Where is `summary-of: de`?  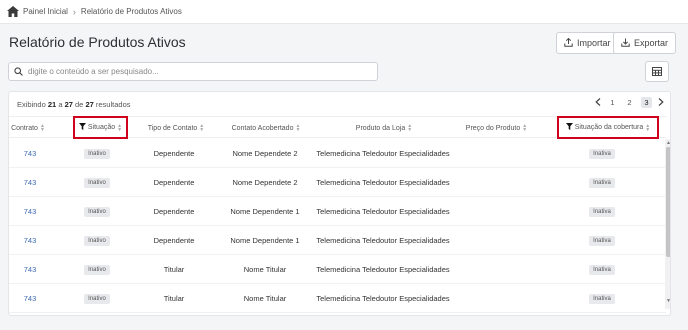 summary-of: de is located at coordinates (79, 104).